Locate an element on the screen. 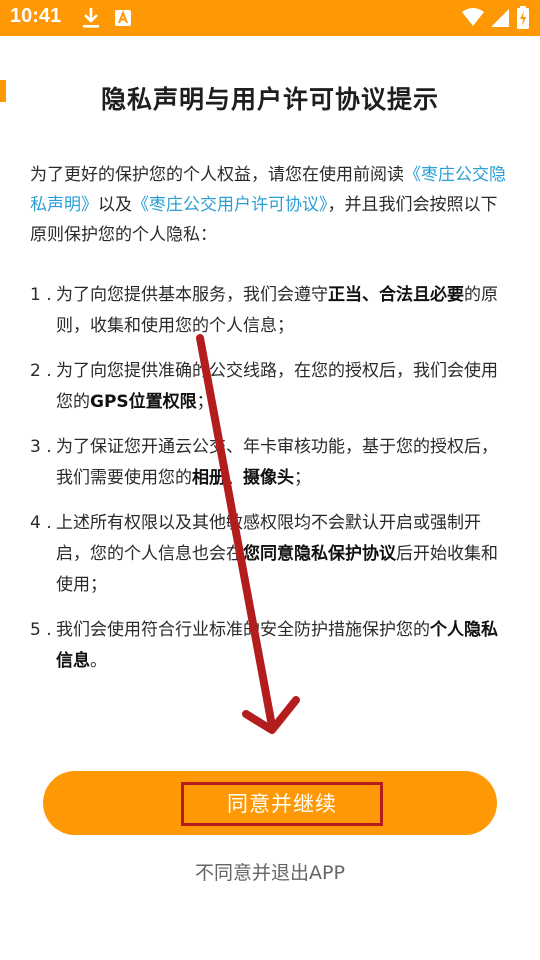 The height and width of the screenshot is (960, 540). a-notification-icon is located at coordinates (123, 18).